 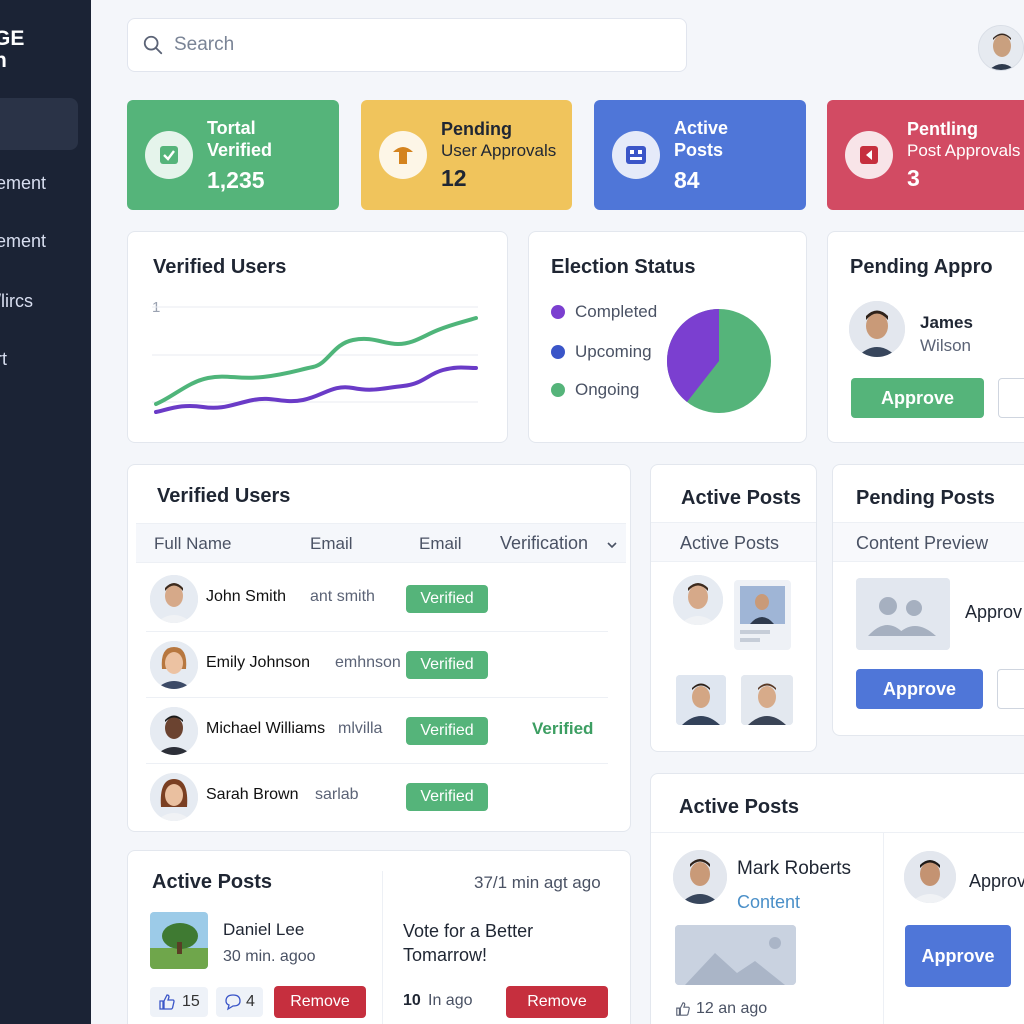 I want to click on post-pending-icon, so click(x=869, y=155).